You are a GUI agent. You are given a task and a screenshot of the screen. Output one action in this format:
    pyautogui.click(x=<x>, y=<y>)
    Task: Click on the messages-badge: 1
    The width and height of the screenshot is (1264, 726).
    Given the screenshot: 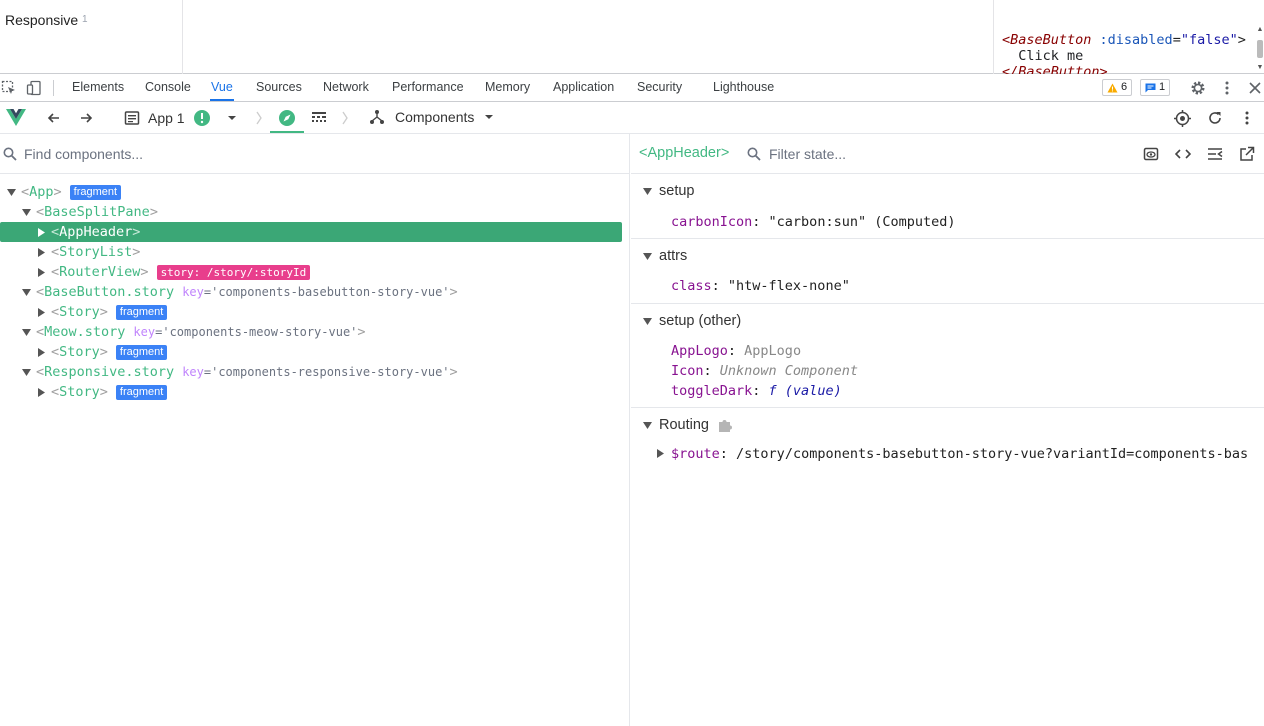 What is the action you would take?
    pyautogui.click(x=1155, y=87)
    